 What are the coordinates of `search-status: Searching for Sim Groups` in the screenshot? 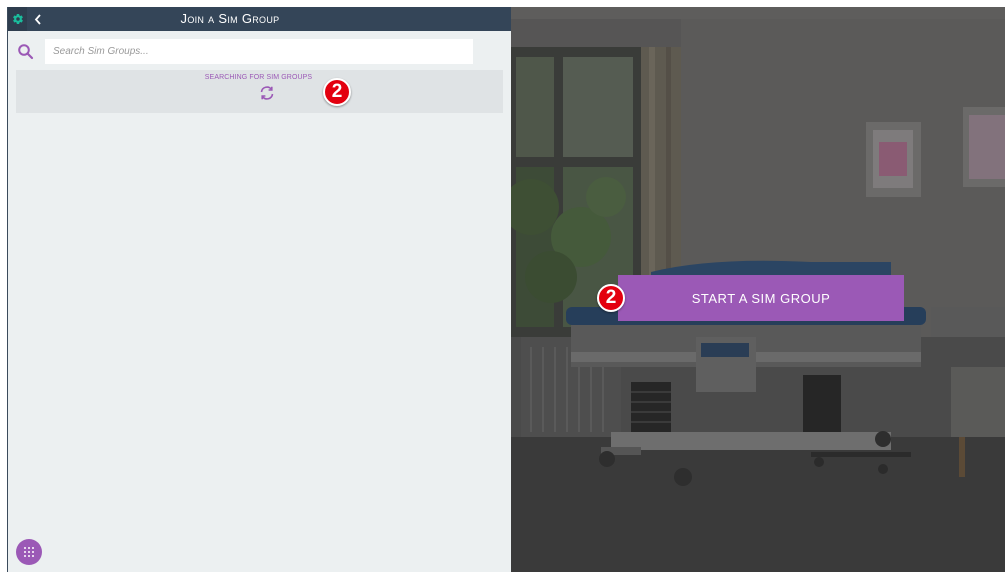 It's located at (259, 91).